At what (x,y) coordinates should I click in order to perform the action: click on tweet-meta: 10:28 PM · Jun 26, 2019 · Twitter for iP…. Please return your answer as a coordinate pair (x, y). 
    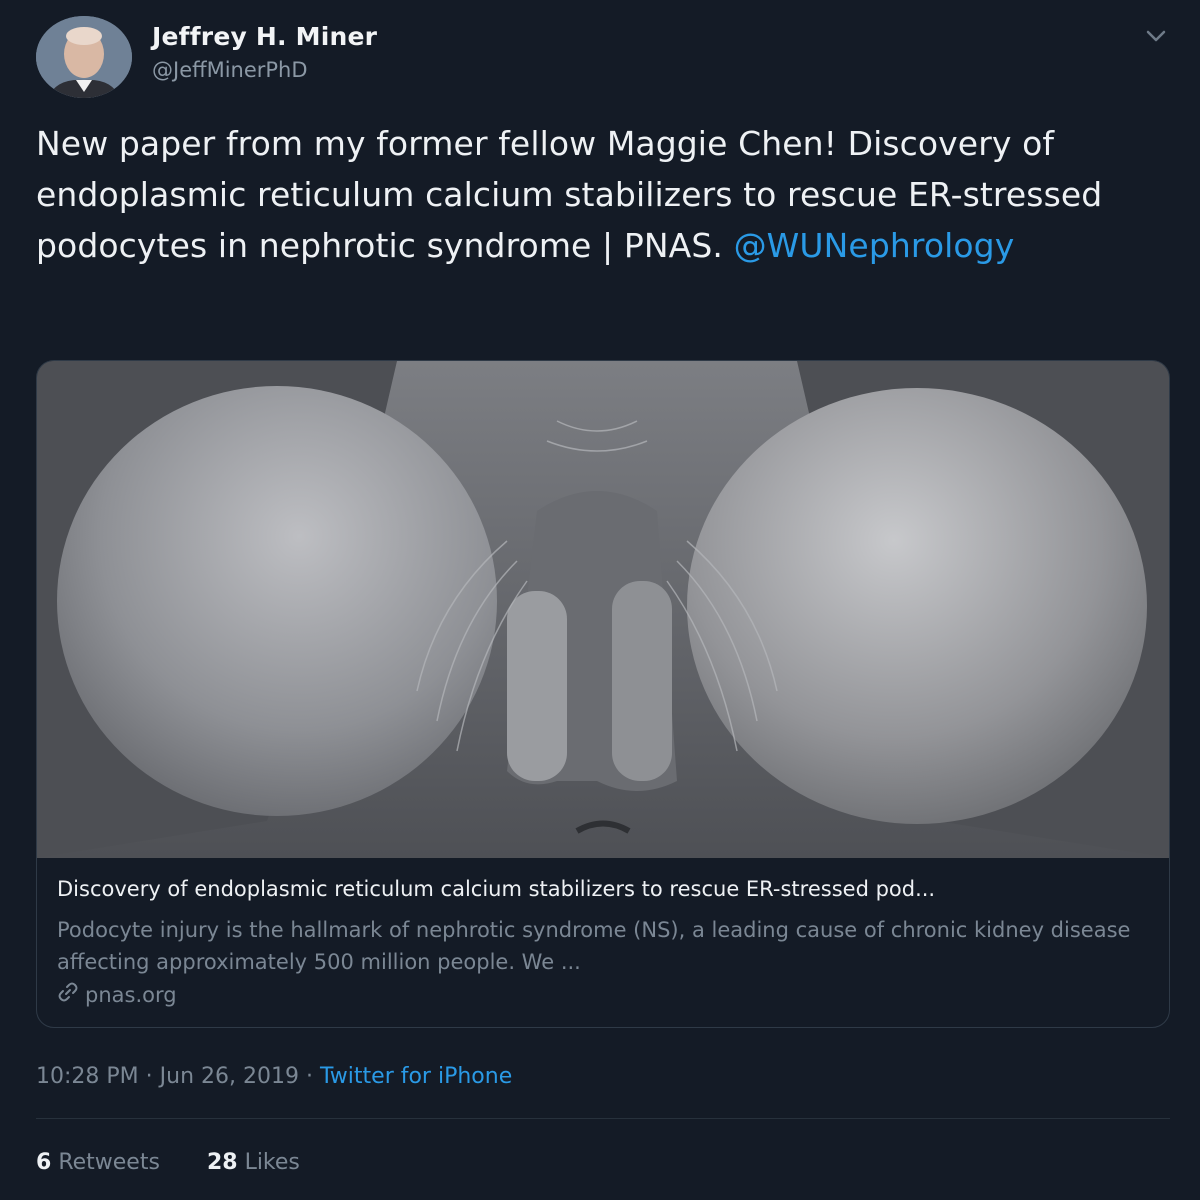
    Looking at the image, I should click on (274, 1076).